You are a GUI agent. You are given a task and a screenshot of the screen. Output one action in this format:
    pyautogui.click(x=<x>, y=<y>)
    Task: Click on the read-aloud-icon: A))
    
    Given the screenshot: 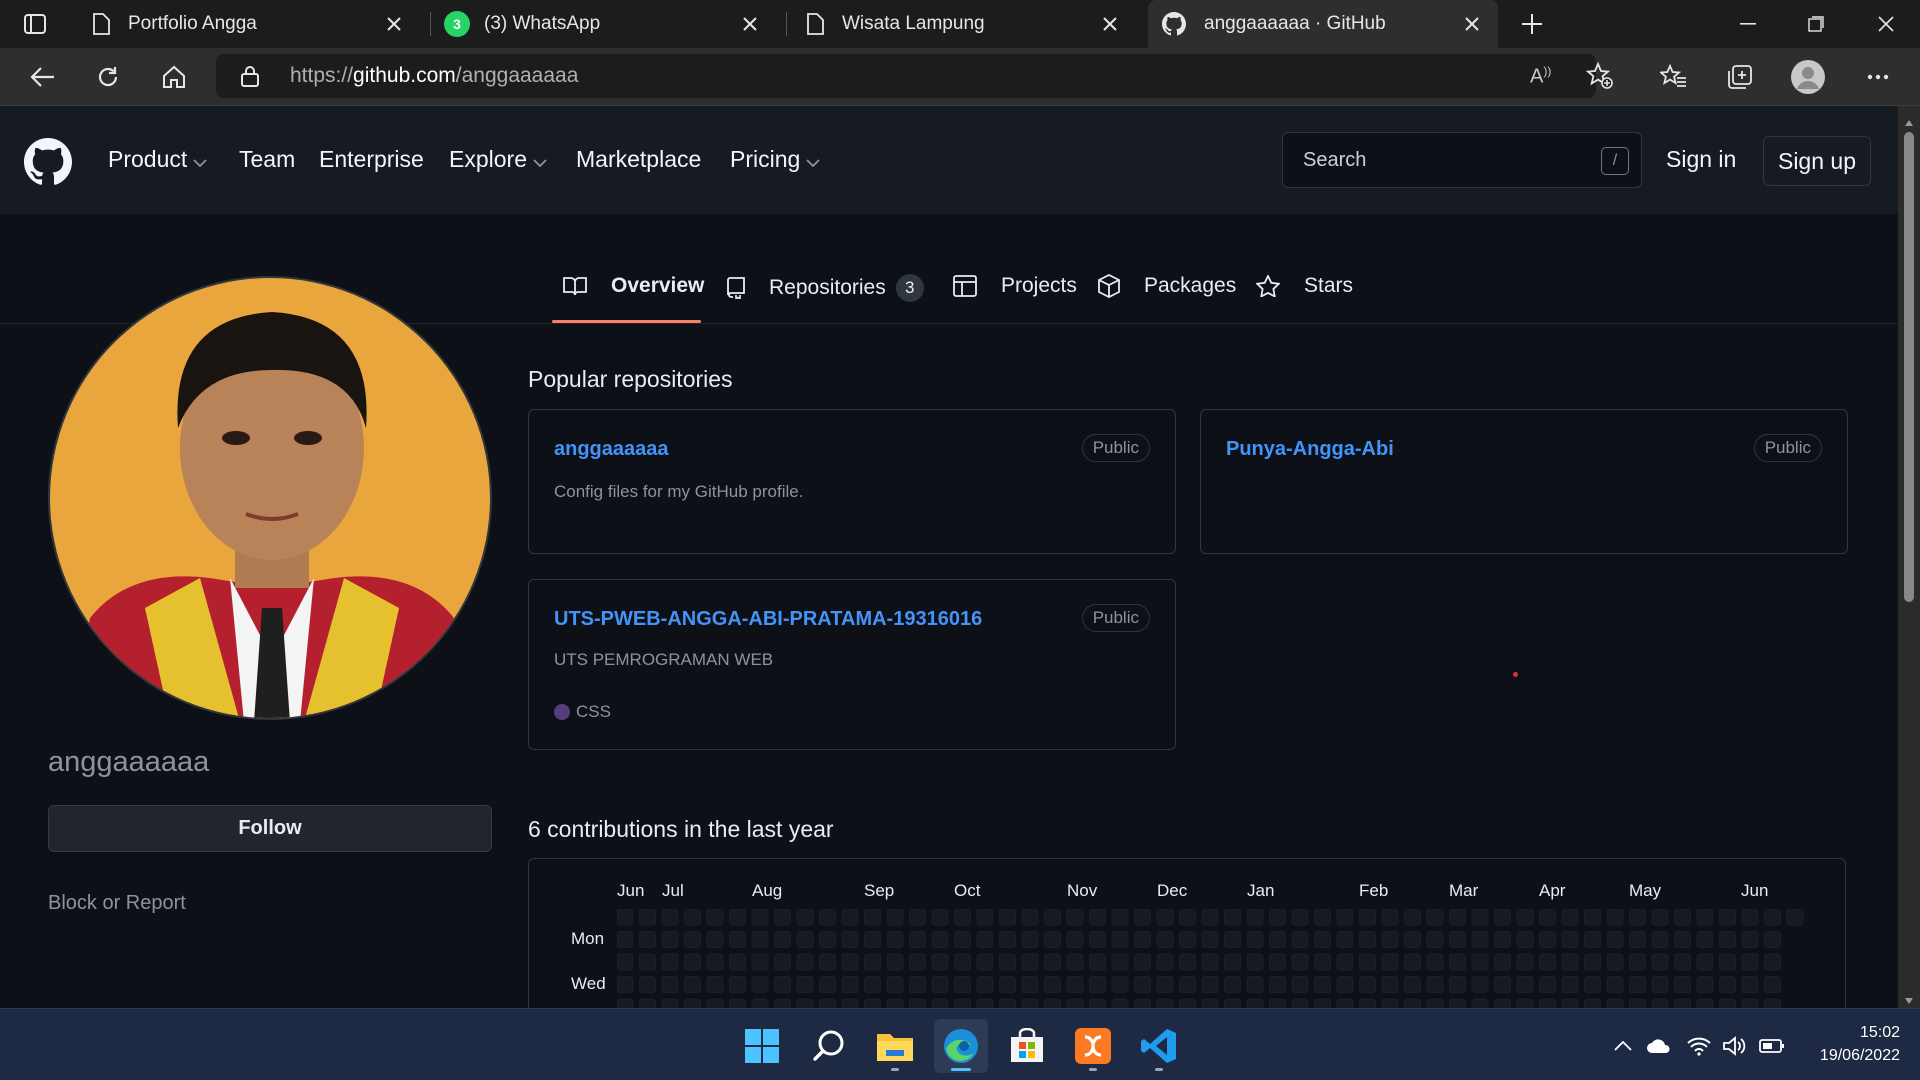 What is the action you would take?
    pyautogui.click(x=1540, y=76)
    